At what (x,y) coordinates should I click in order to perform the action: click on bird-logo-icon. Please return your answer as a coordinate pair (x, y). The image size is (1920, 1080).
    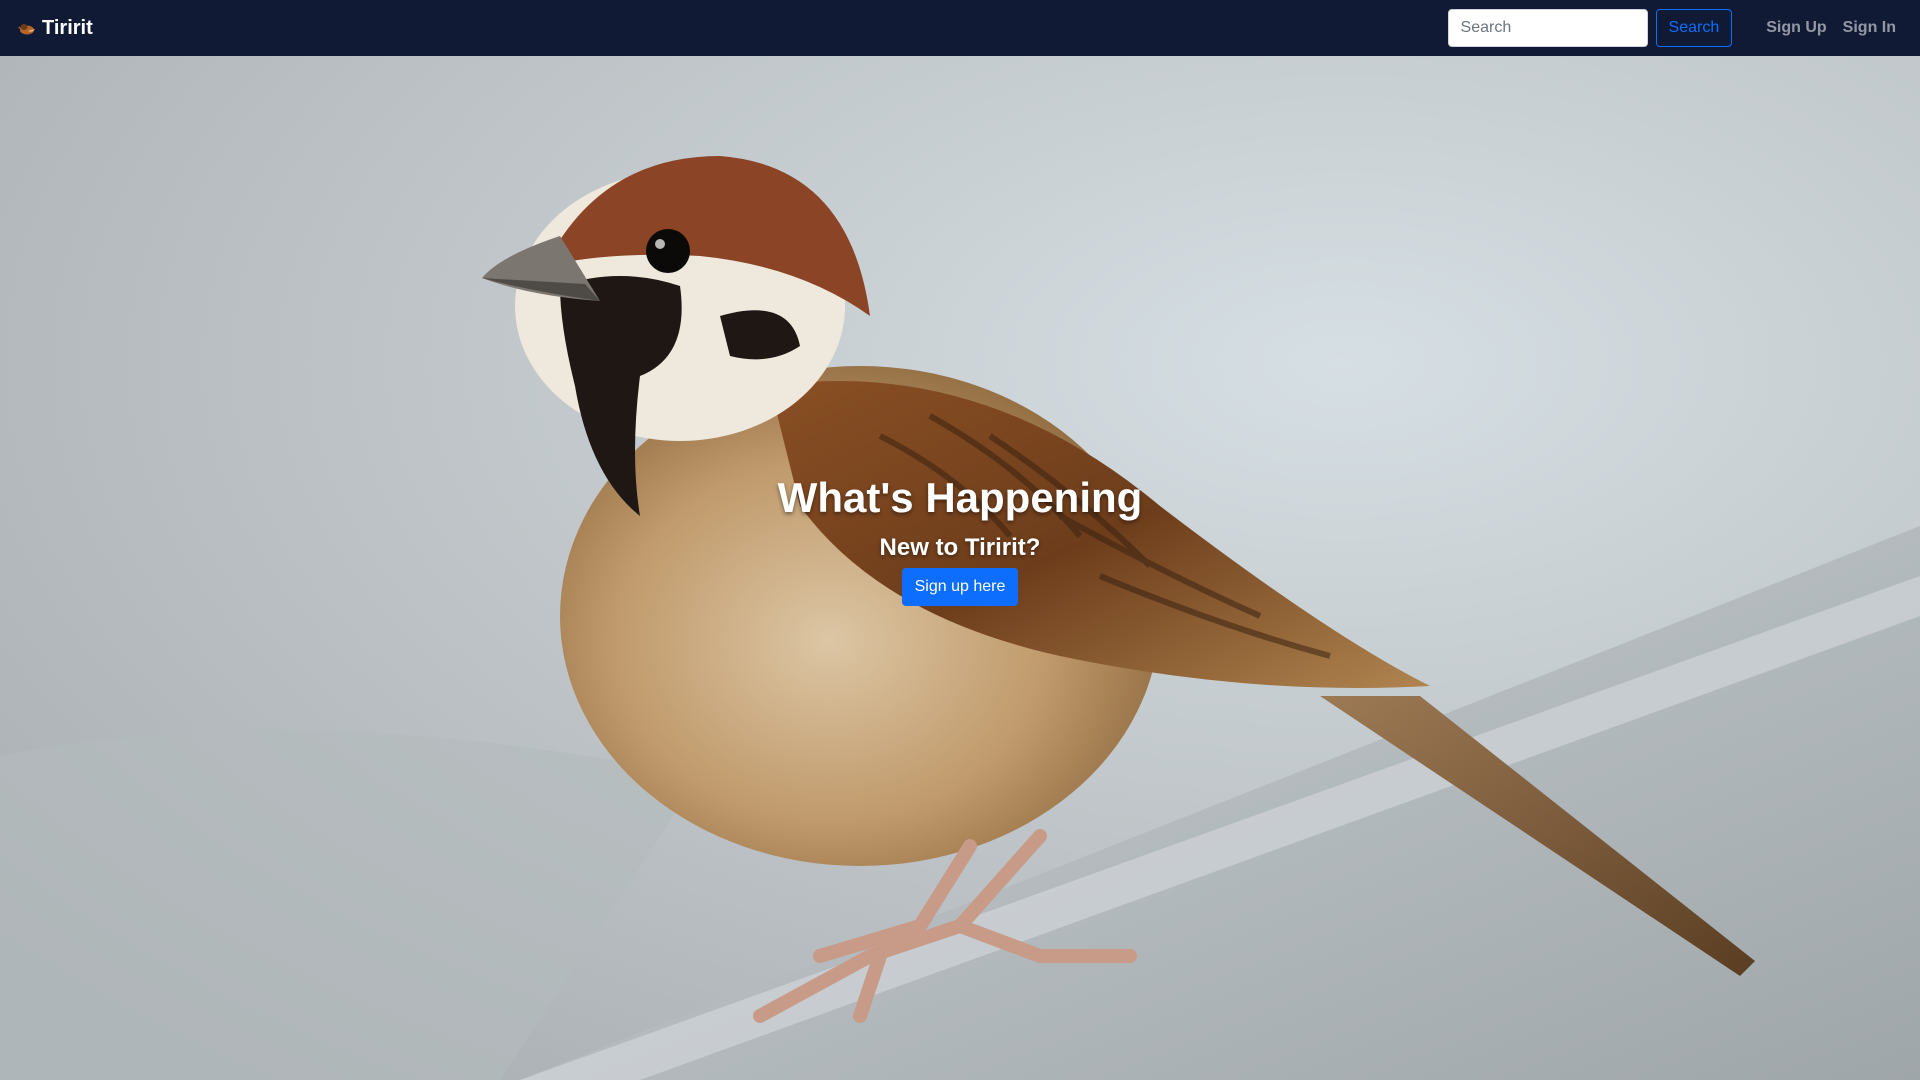
    Looking at the image, I should click on (26, 29).